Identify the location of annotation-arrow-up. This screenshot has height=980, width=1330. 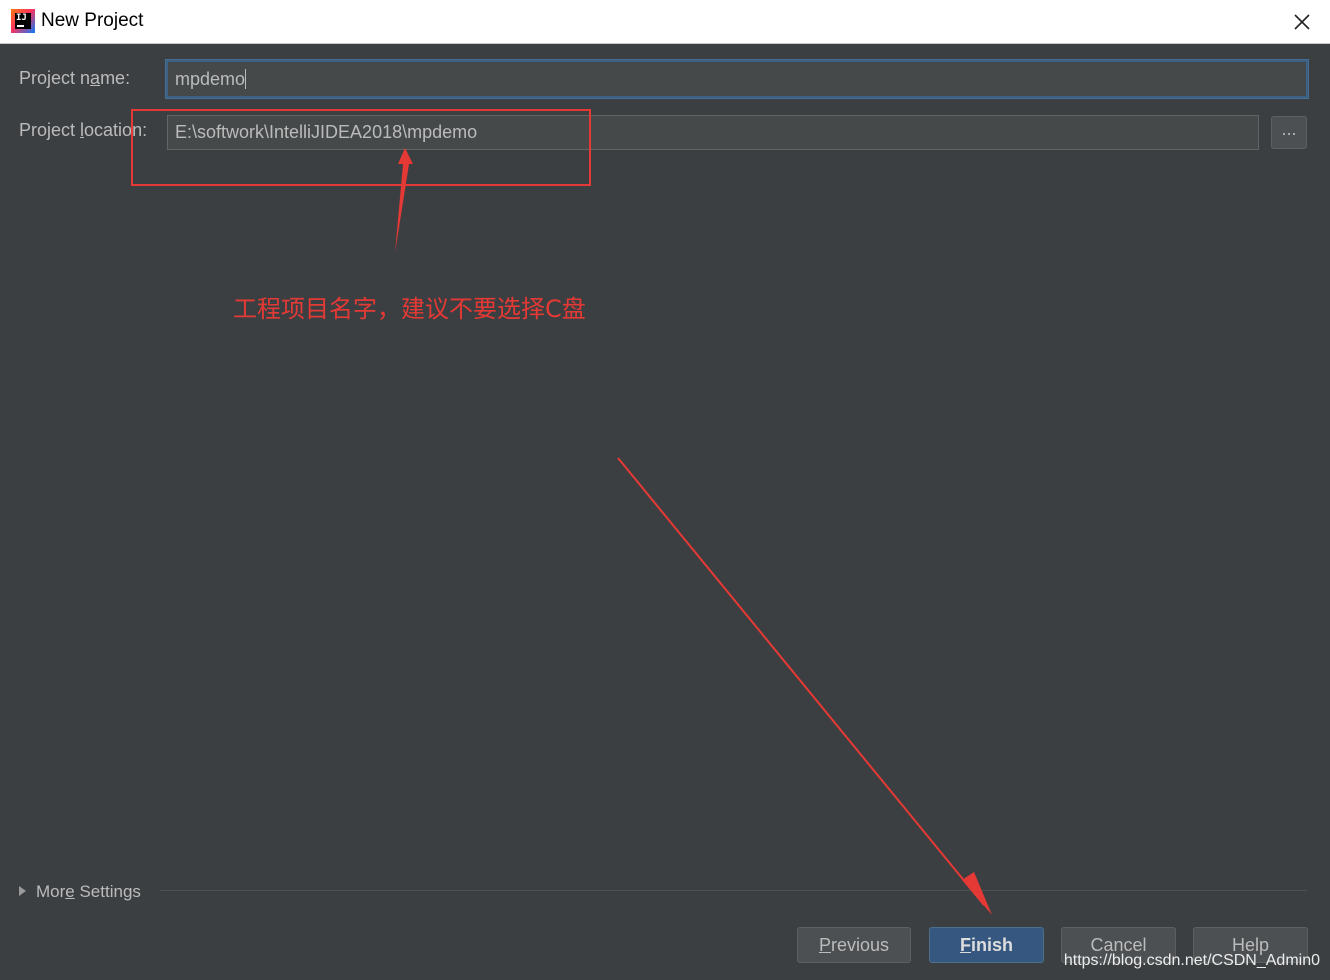
(404, 200).